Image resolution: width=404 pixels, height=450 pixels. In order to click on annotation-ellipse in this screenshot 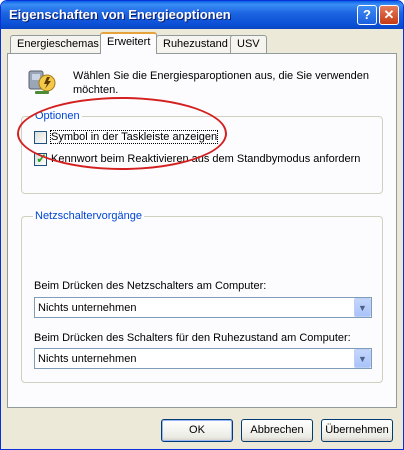, I will do `click(122, 133)`.